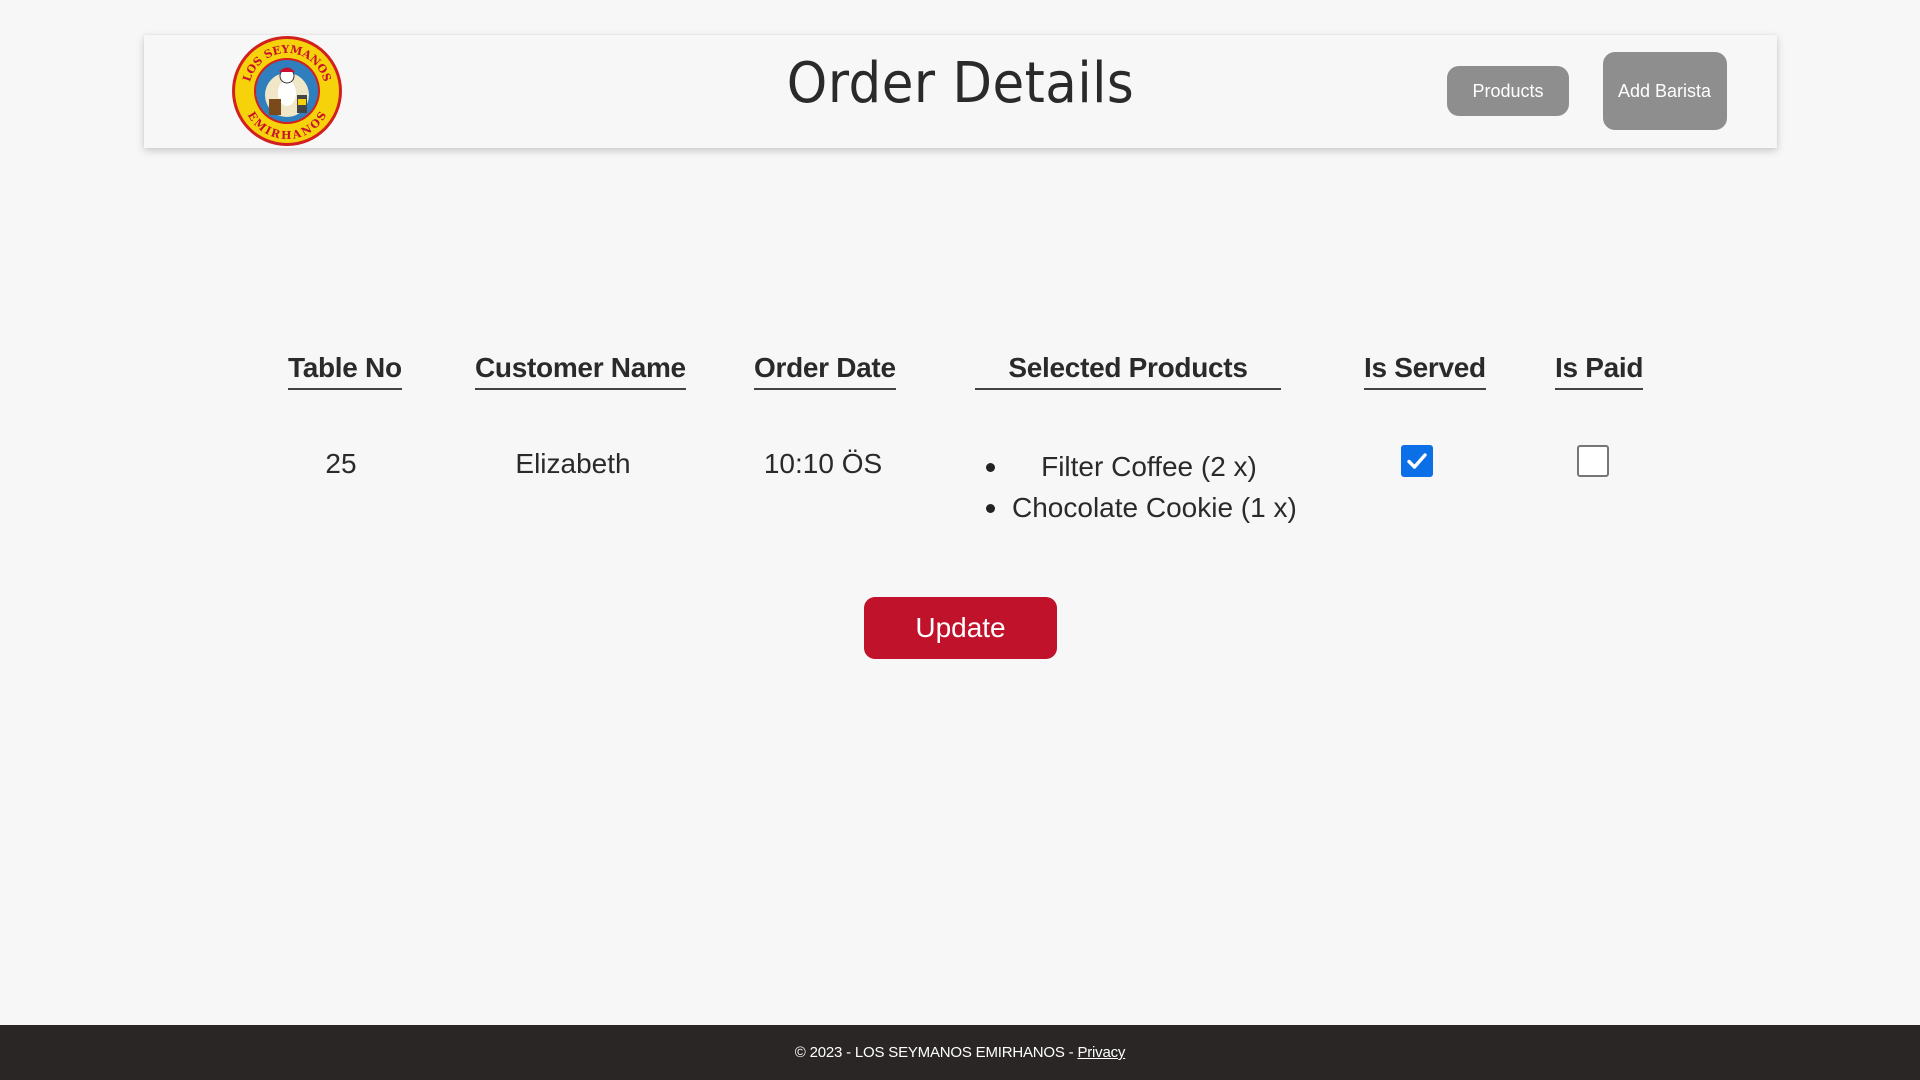 The image size is (1920, 1080). I want to click on list-item: Chocolate Cookie (1 x), so click(1136, 507).